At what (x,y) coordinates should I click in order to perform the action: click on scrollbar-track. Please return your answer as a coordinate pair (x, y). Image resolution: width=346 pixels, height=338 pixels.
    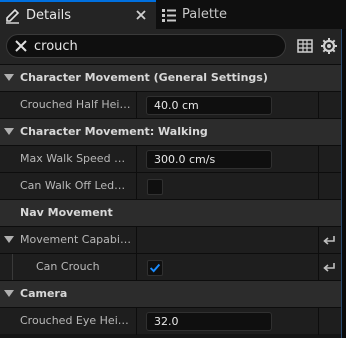
    Looking at the image, I should click on (343, 183).